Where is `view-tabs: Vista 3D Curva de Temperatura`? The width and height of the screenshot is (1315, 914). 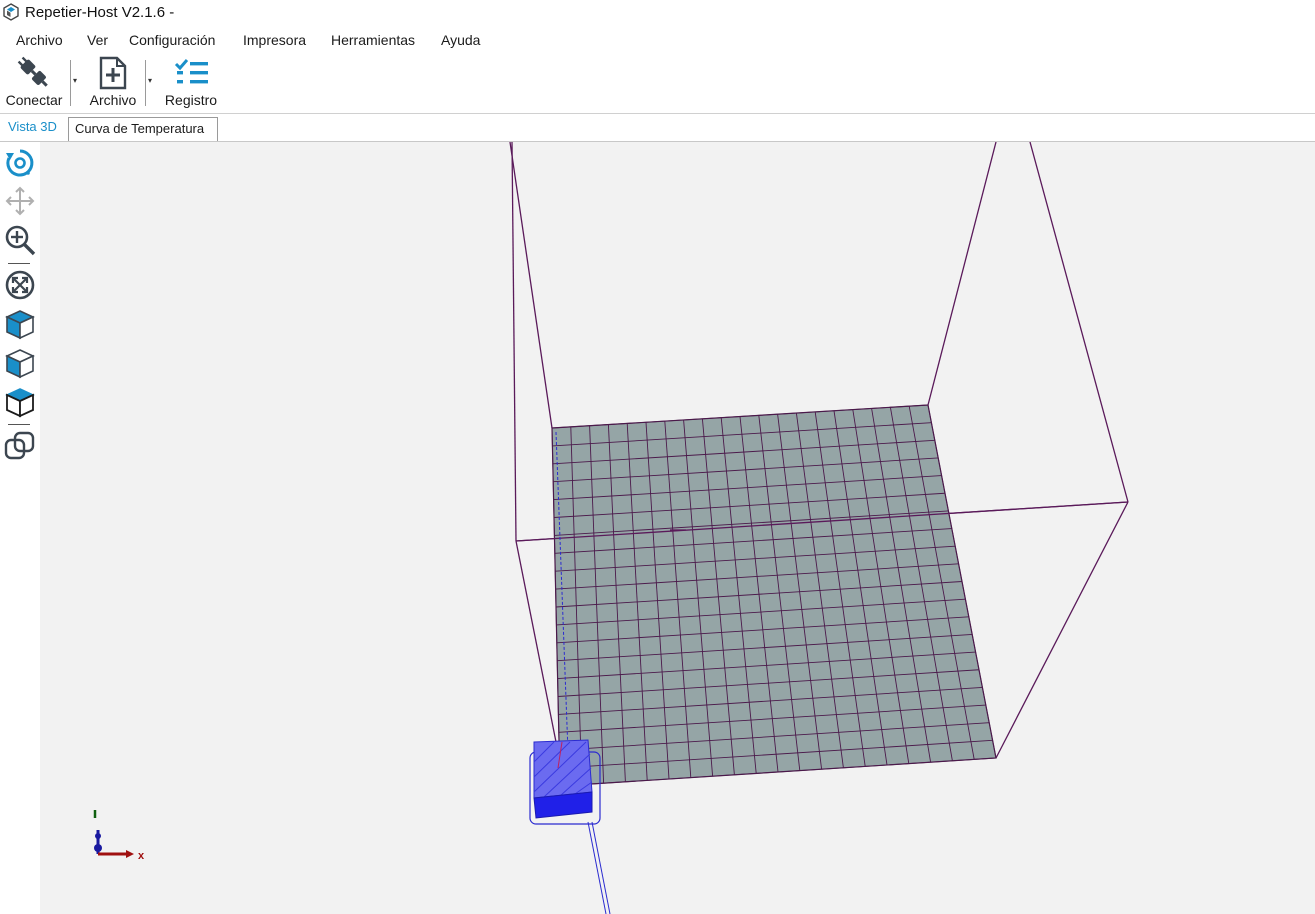 view-tabs: Vista 3D Curva de Temperatura is located at coordinates (657, 128).